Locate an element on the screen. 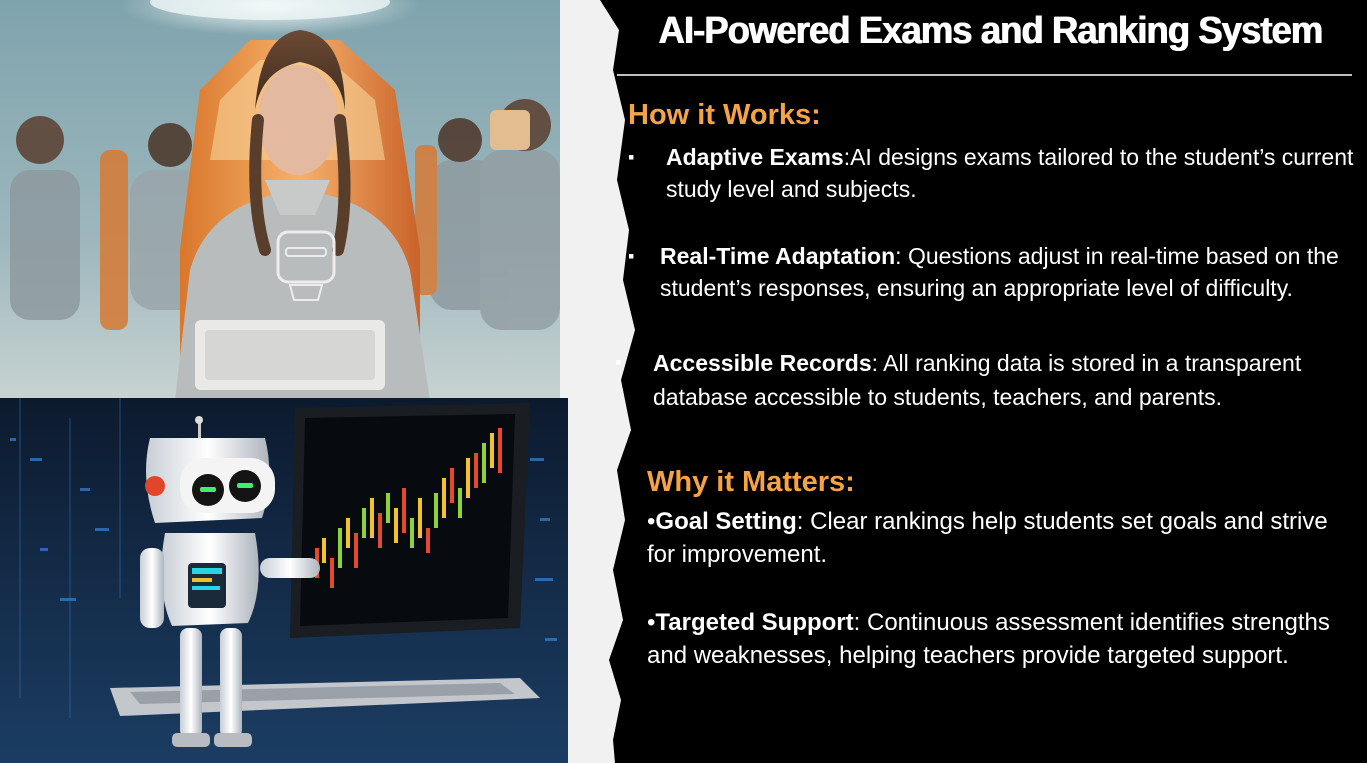 The width and height of the screenshot is (1367, 763). bullet-label: Adaptive Exams is located at coordinates (755, 157).